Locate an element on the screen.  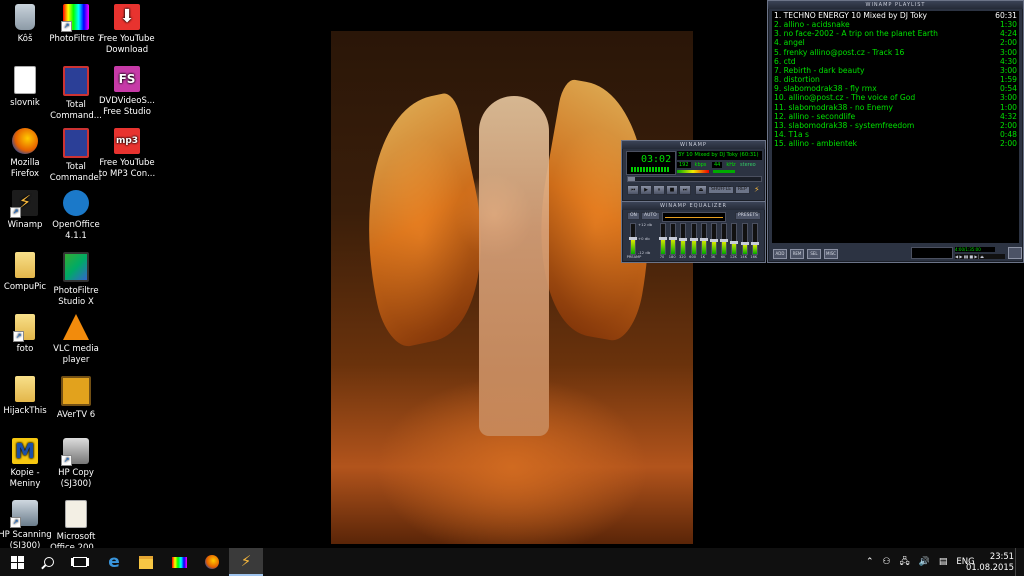
playlist-select-button: SEL is located at coordinates (814, 254).